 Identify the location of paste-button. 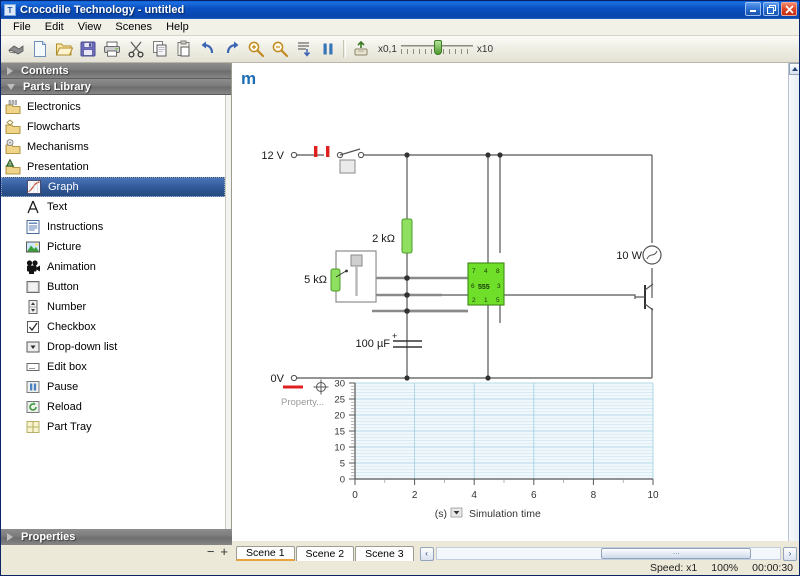
(184, 49).